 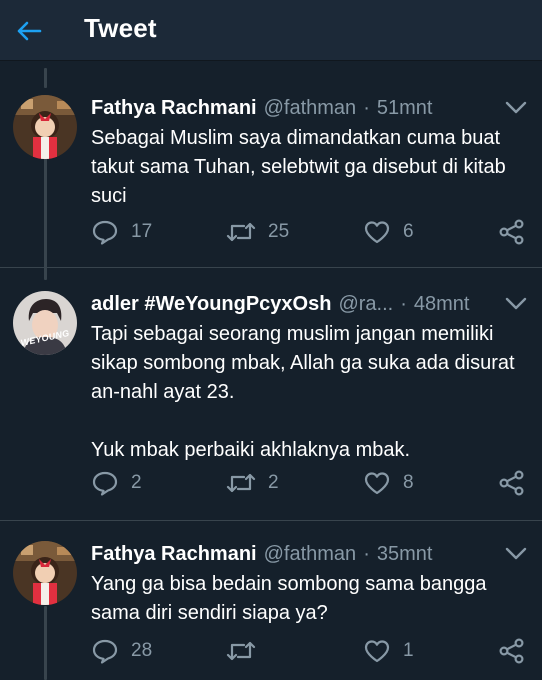 I want to click on retweet-button: 2, so click(x=252, y=483).